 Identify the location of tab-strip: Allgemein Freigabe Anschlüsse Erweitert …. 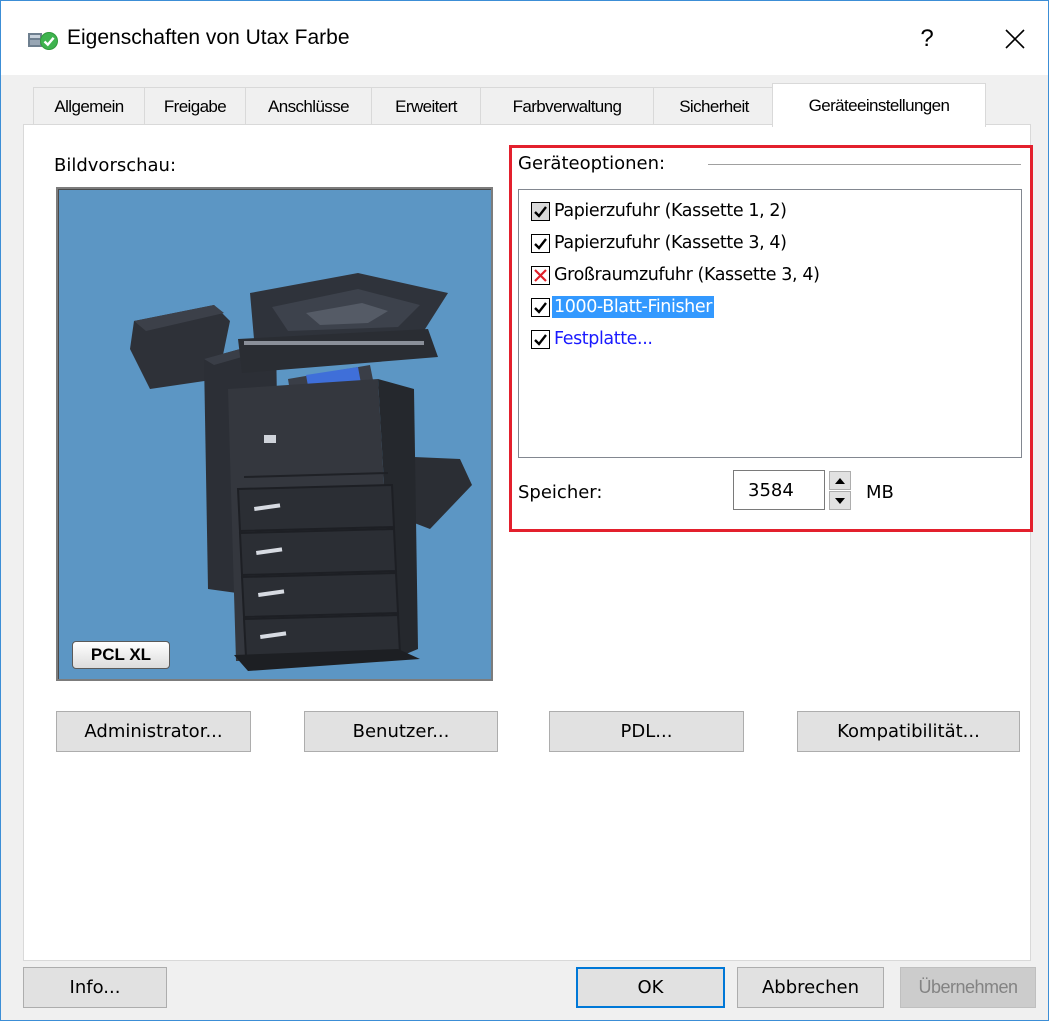
(529, 105).